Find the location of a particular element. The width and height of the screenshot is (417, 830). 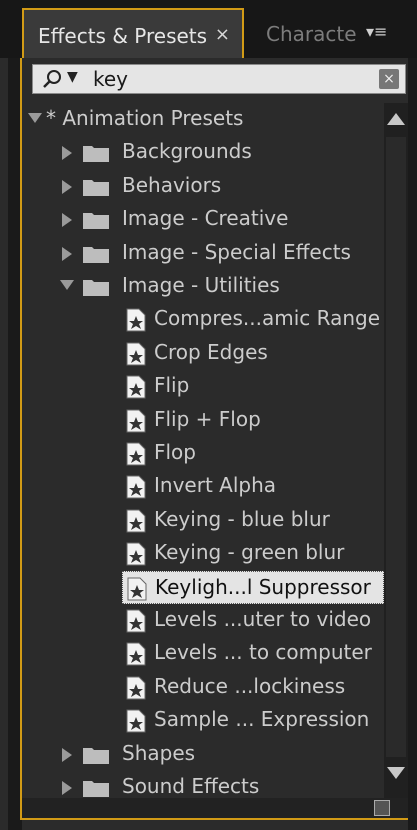

tree-folder-row: Image - Creative is located at coordinates (203, 219).